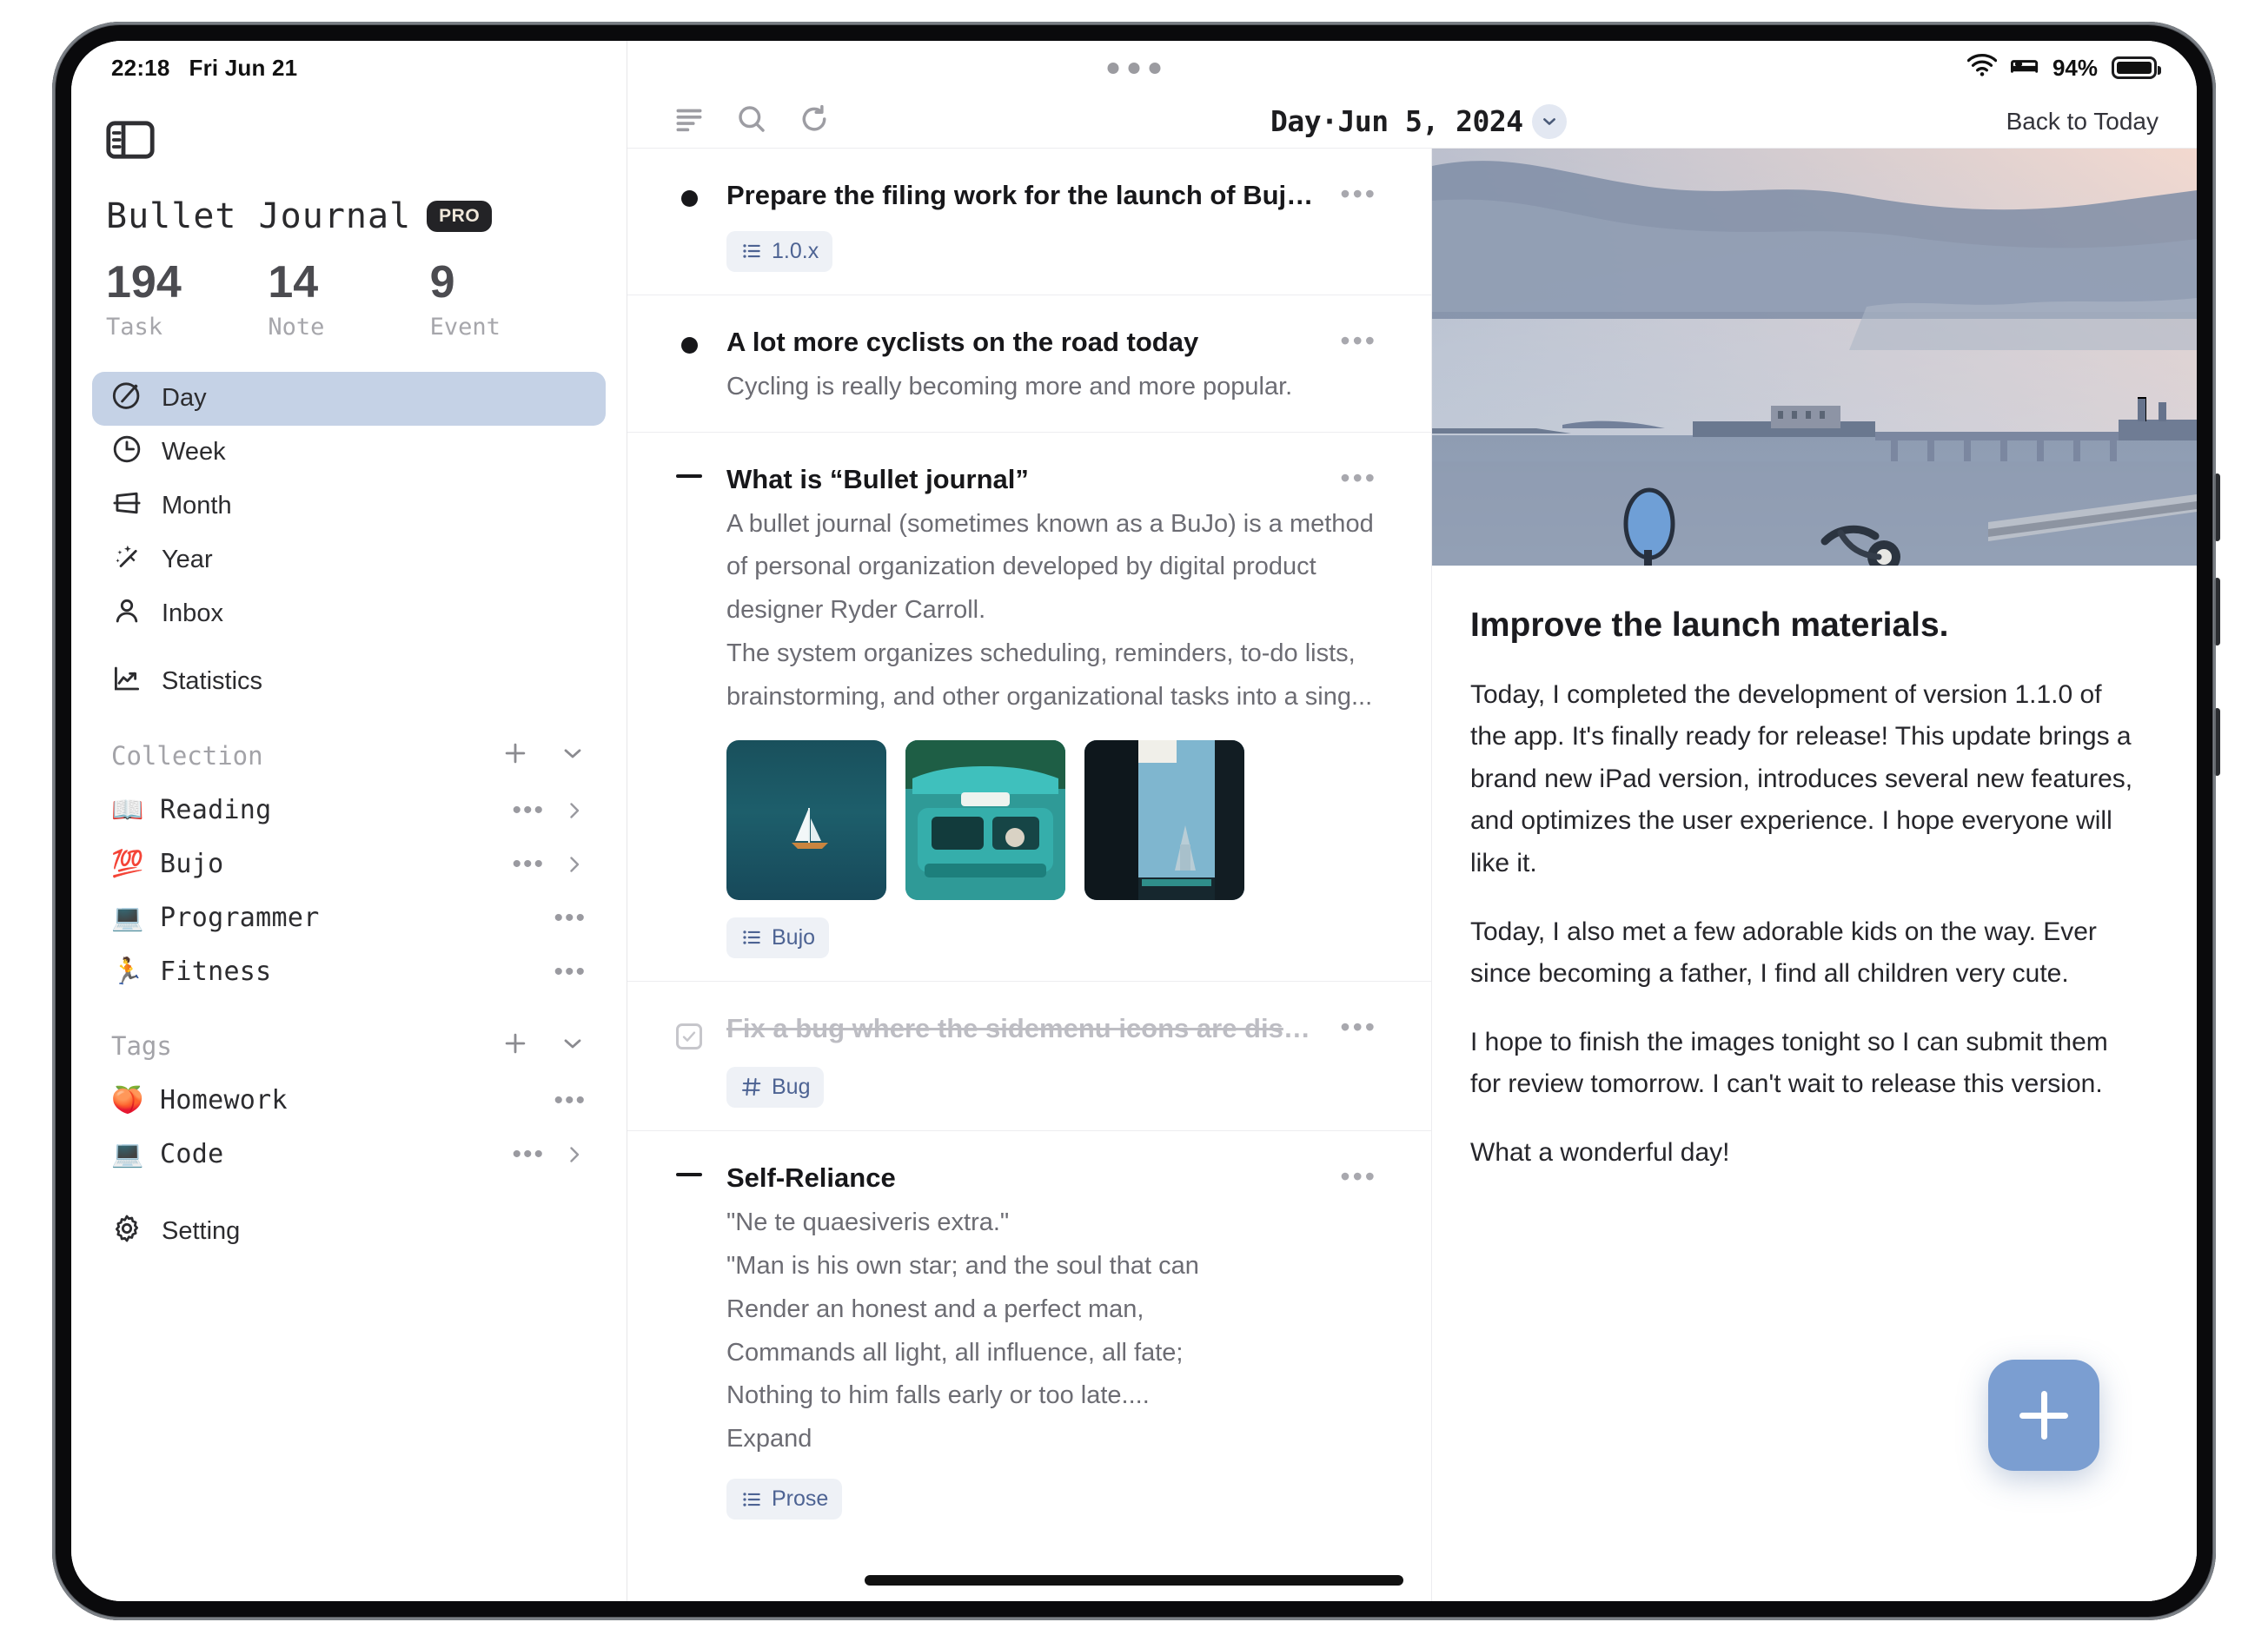 The height and width of the screenshot is (1642, 2268). Describe the element at coordinates (216, 810) in the screenshot. I see `collection-item-label: Reading` at that location.